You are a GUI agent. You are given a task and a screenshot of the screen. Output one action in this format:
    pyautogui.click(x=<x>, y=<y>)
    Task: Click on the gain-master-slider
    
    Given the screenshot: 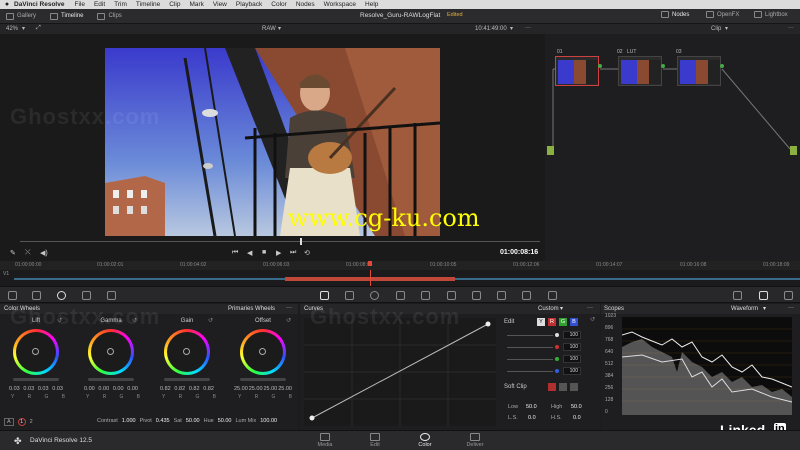 What is the action you would take?
    pyautogui.click(x=187, y=379)
    